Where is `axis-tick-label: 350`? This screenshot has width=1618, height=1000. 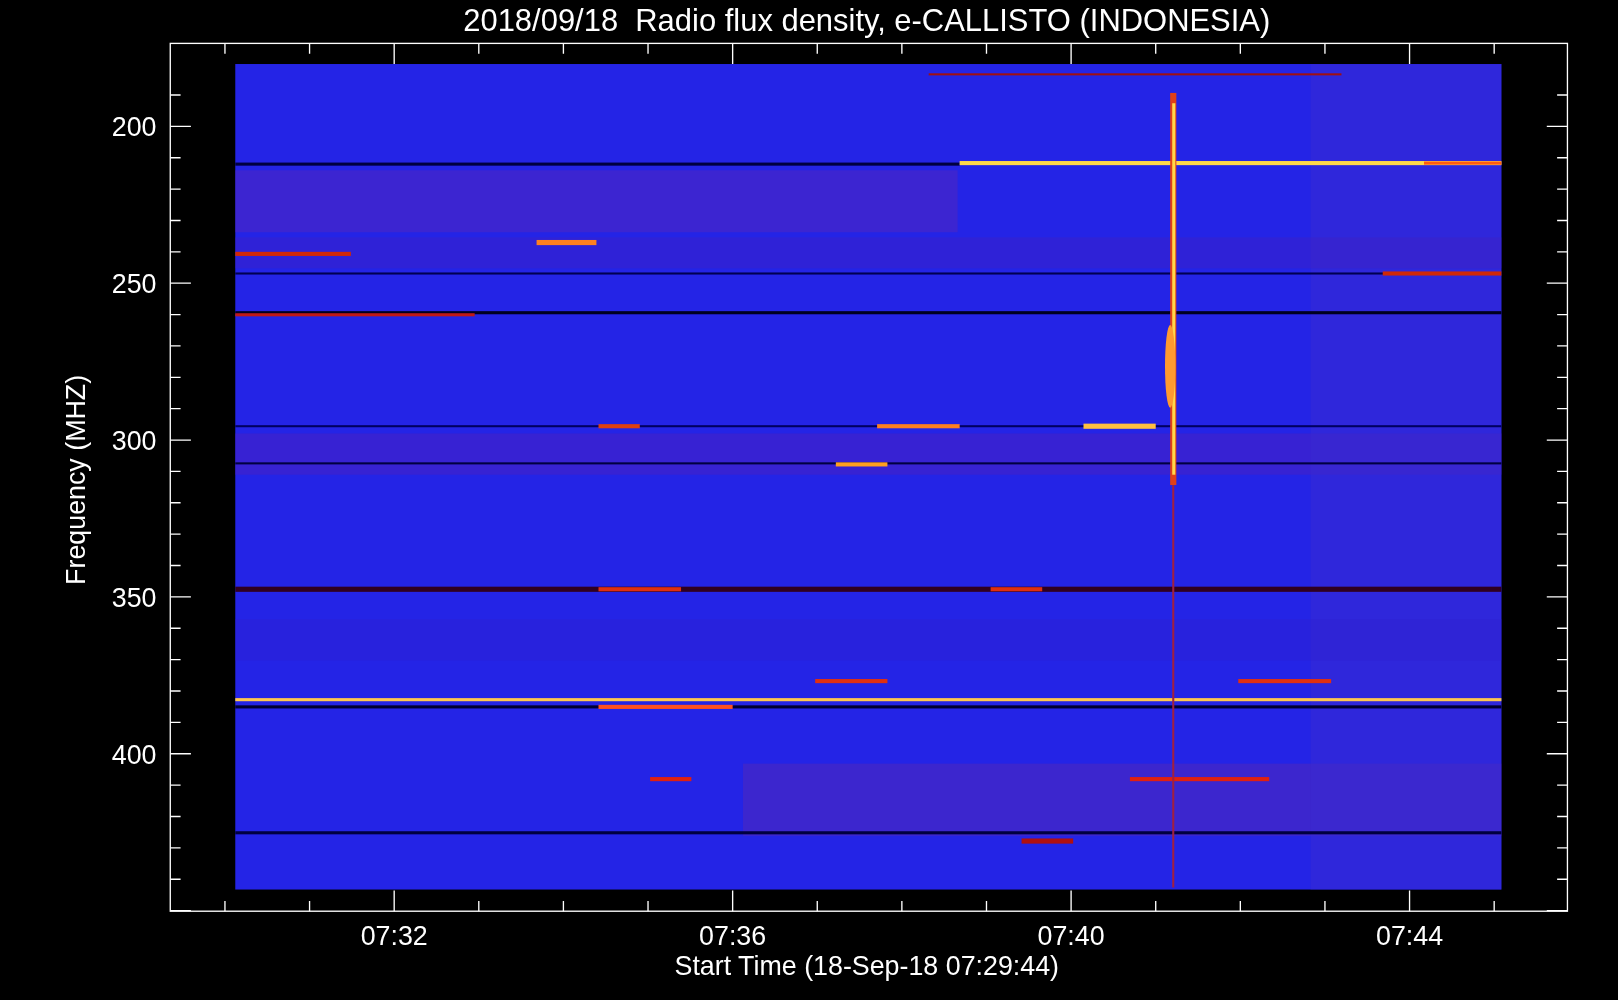
axis-tick-label: 350 is located at coordinates (134, 597).